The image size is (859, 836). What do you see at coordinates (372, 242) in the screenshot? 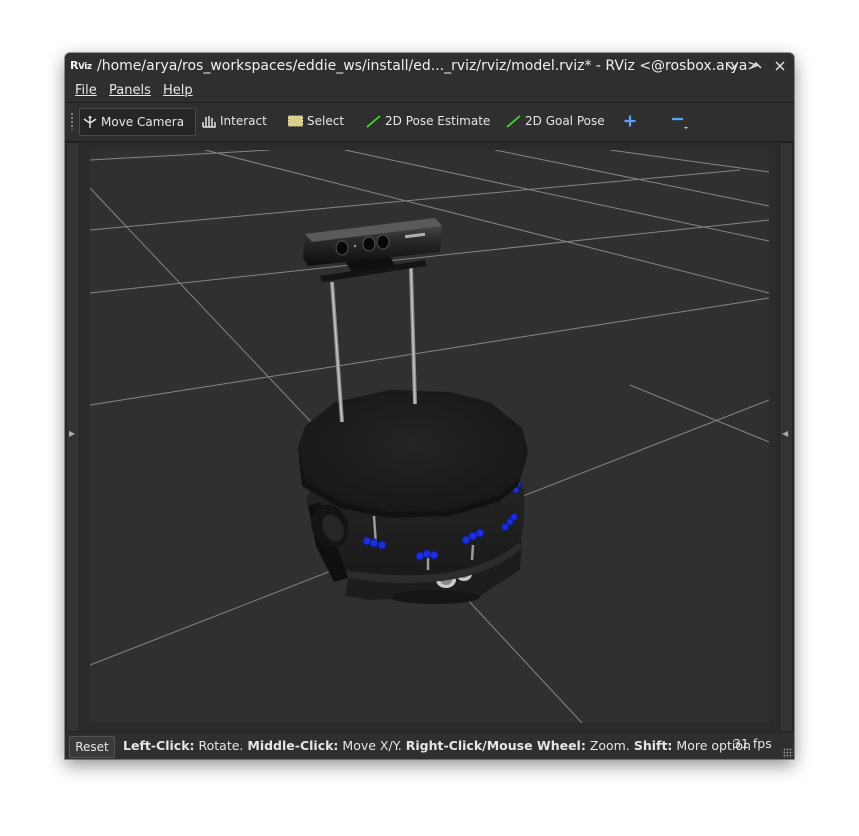
I see `kinect-sensor` at bounding box center [372, 242].